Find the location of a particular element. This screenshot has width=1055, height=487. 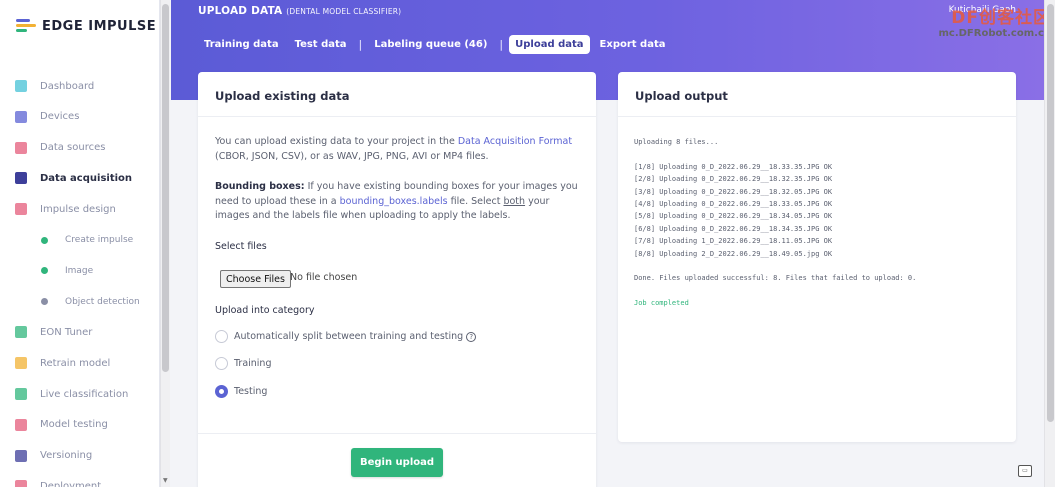

clipboard-icon is located at coordinates (21, 424).